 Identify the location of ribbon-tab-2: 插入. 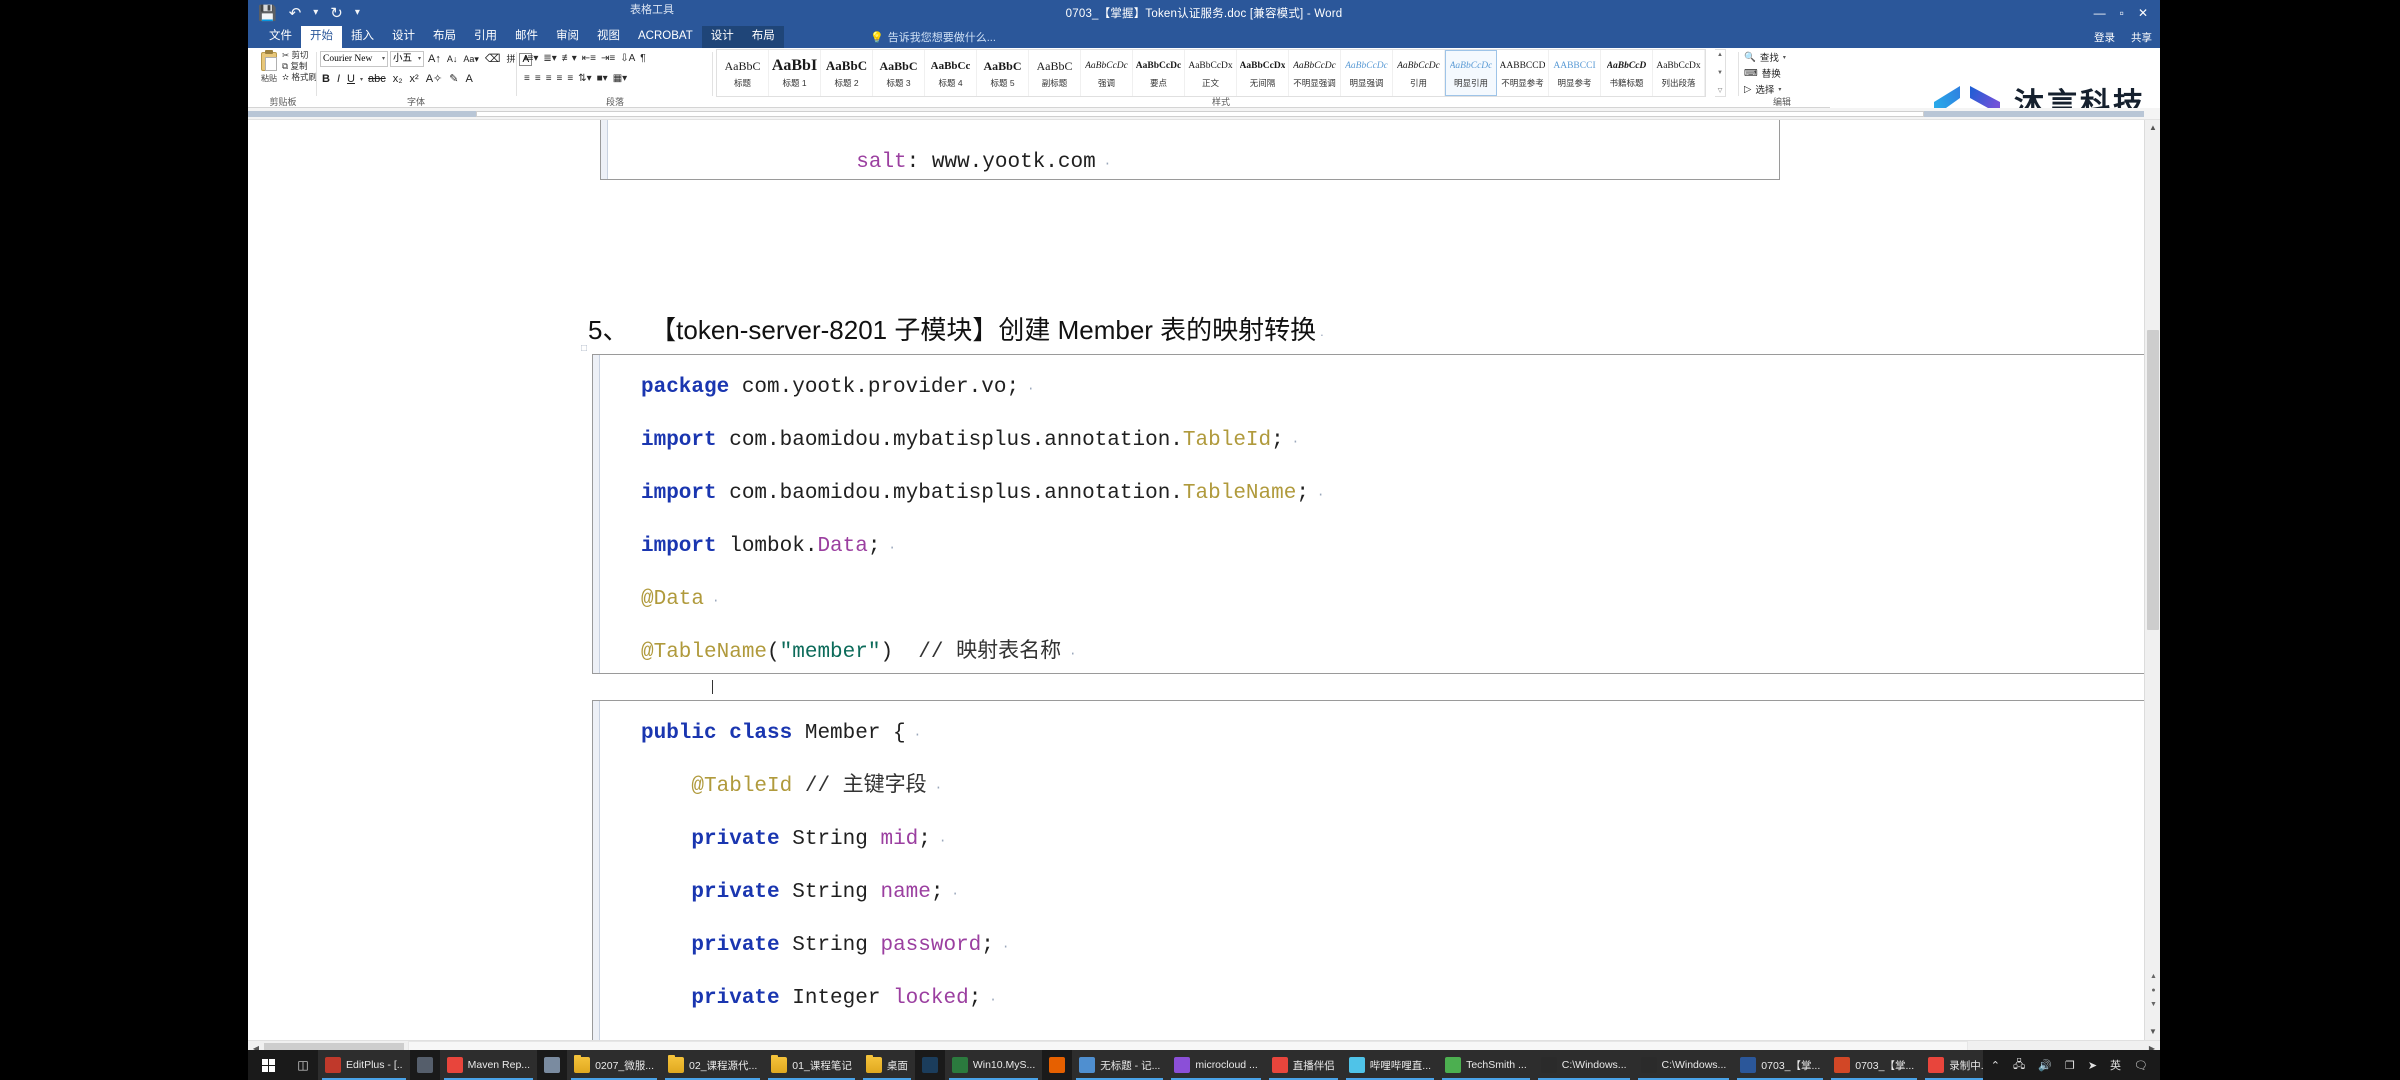
(362, 37).